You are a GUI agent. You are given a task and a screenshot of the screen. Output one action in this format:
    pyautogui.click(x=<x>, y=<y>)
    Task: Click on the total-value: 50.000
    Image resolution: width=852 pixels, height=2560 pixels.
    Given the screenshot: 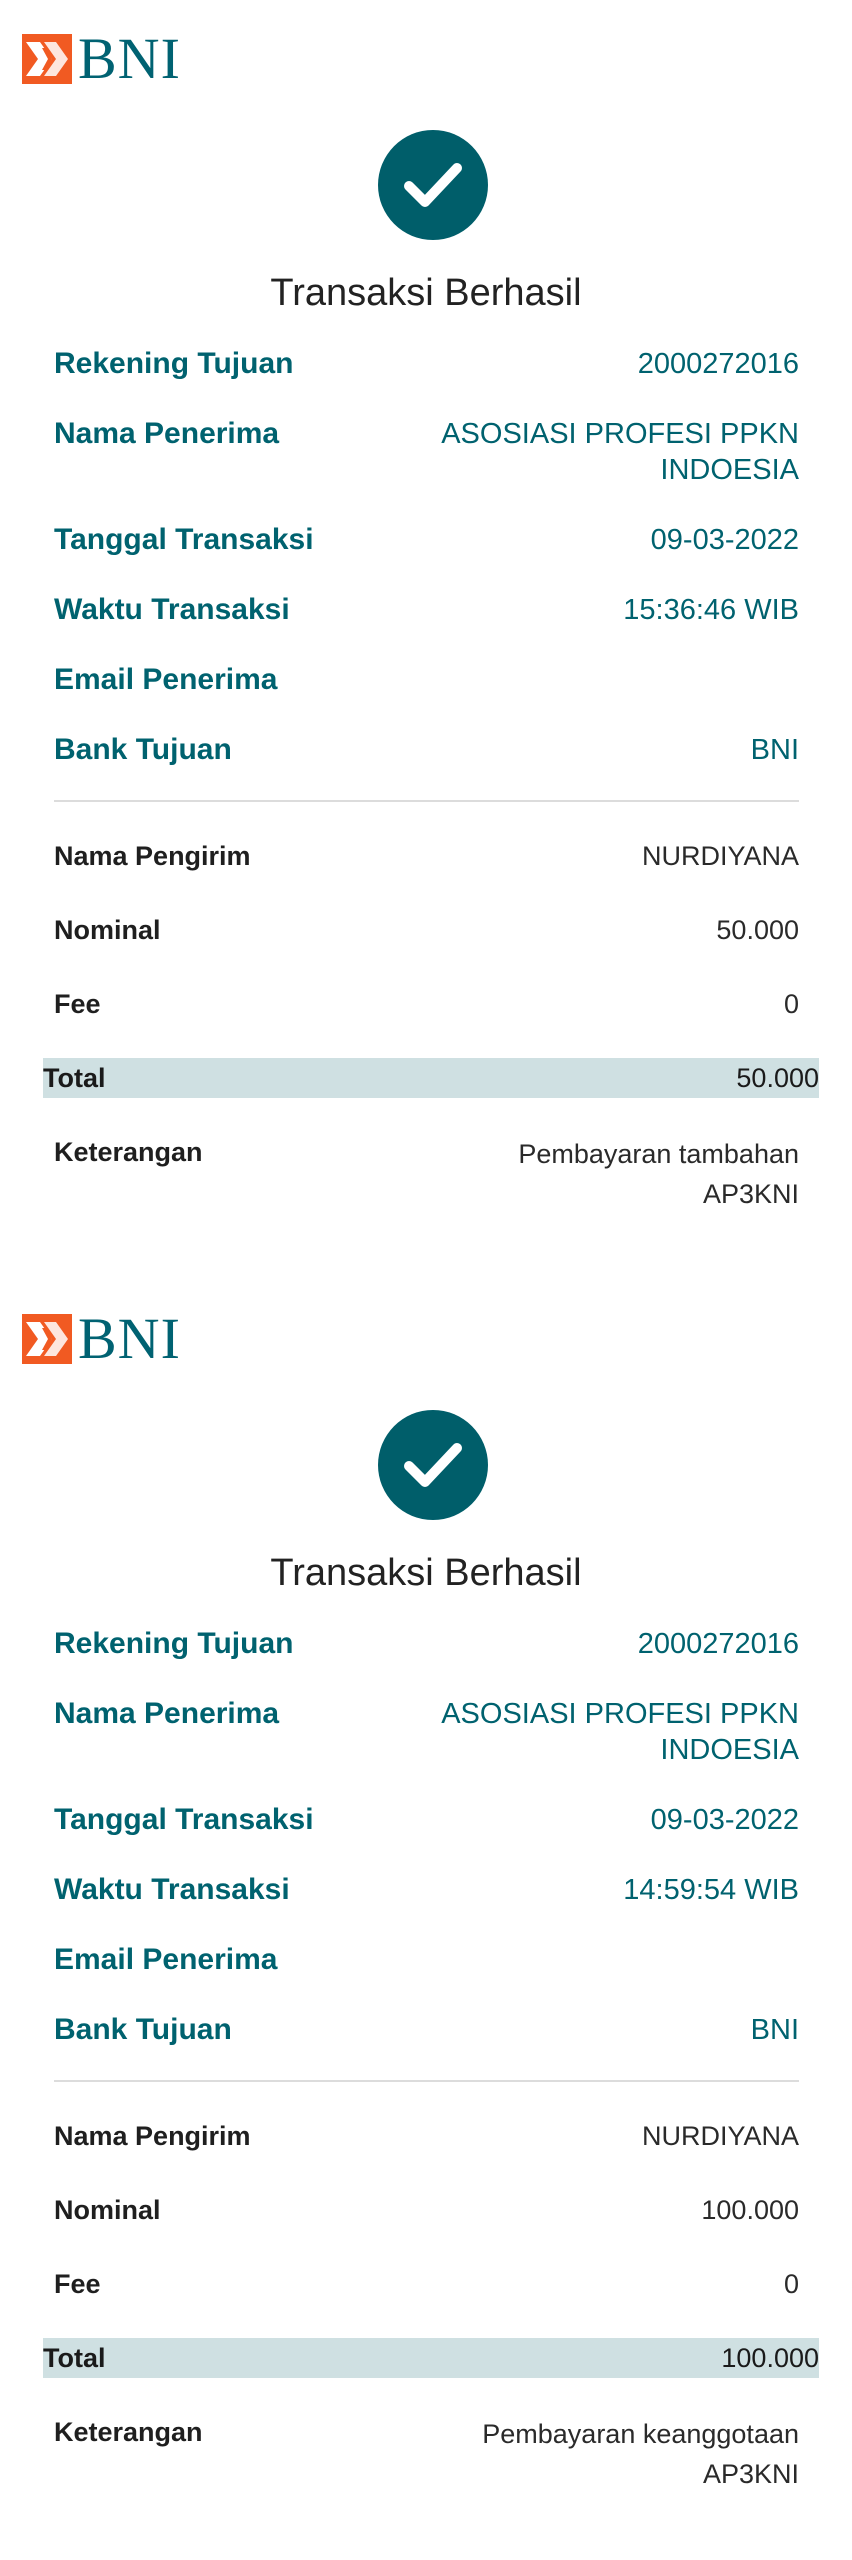 What is the action you would take?
    pyautogui.click(x=777, y=1077)
    